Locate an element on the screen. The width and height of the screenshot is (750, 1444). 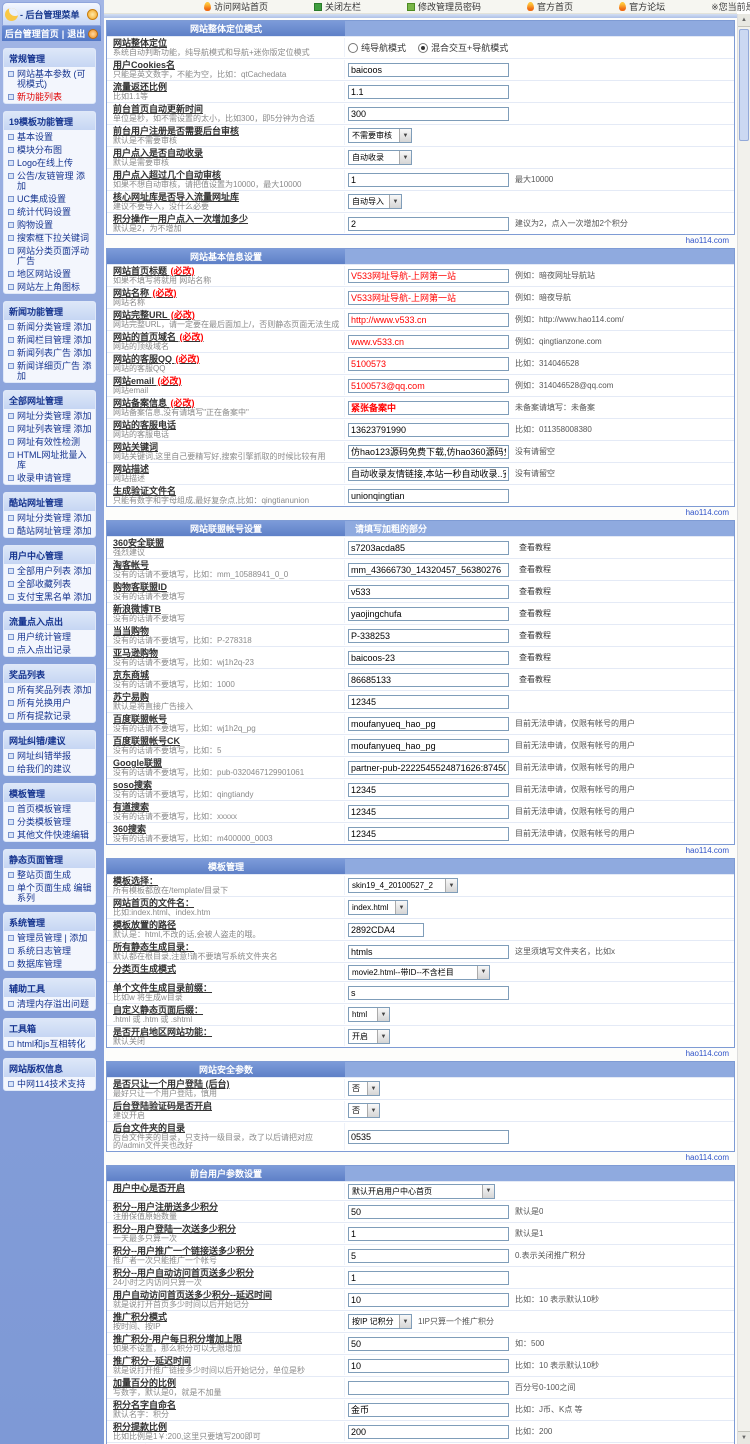
field-label: 百度联盟帐号CK is located at coordinates (227, 741).